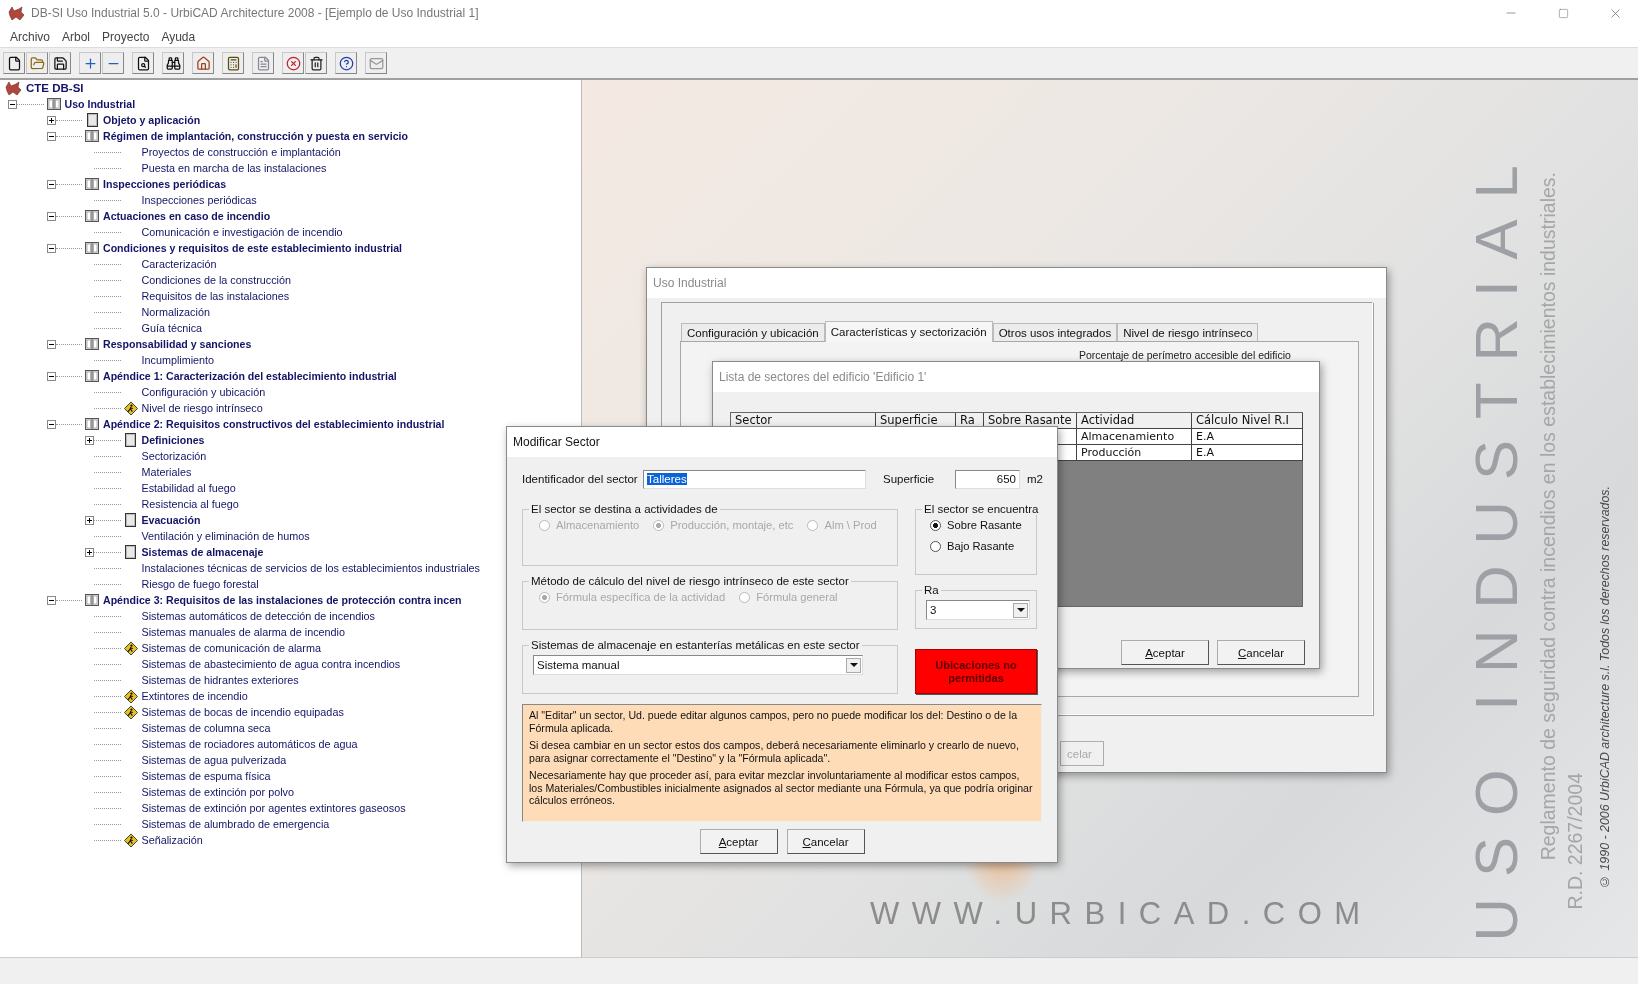 The height and width of the screenshot is (984, 1638). Describe the element at coordinates (175, 312) in the screenshot. I see `tree-item: Normalización` at that location.